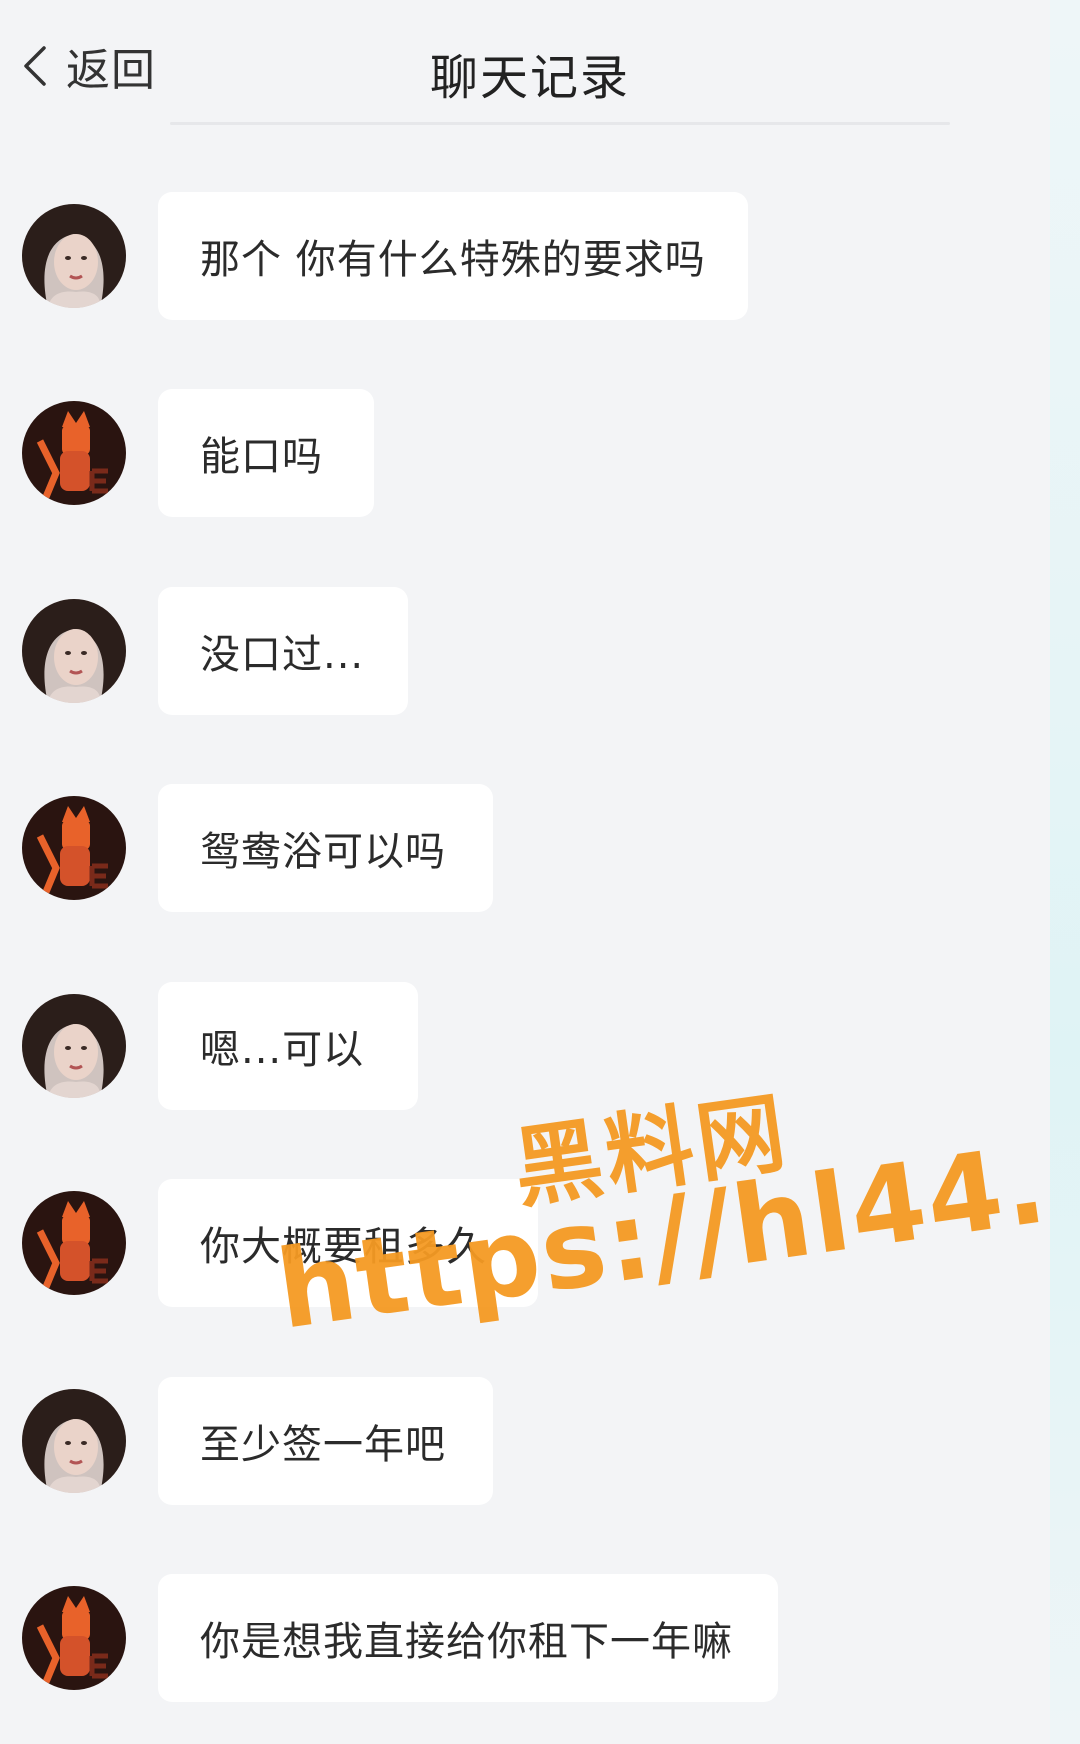  I want to click on message-text: 那个 你有什么特殊的要求吗, so click(453, 260).